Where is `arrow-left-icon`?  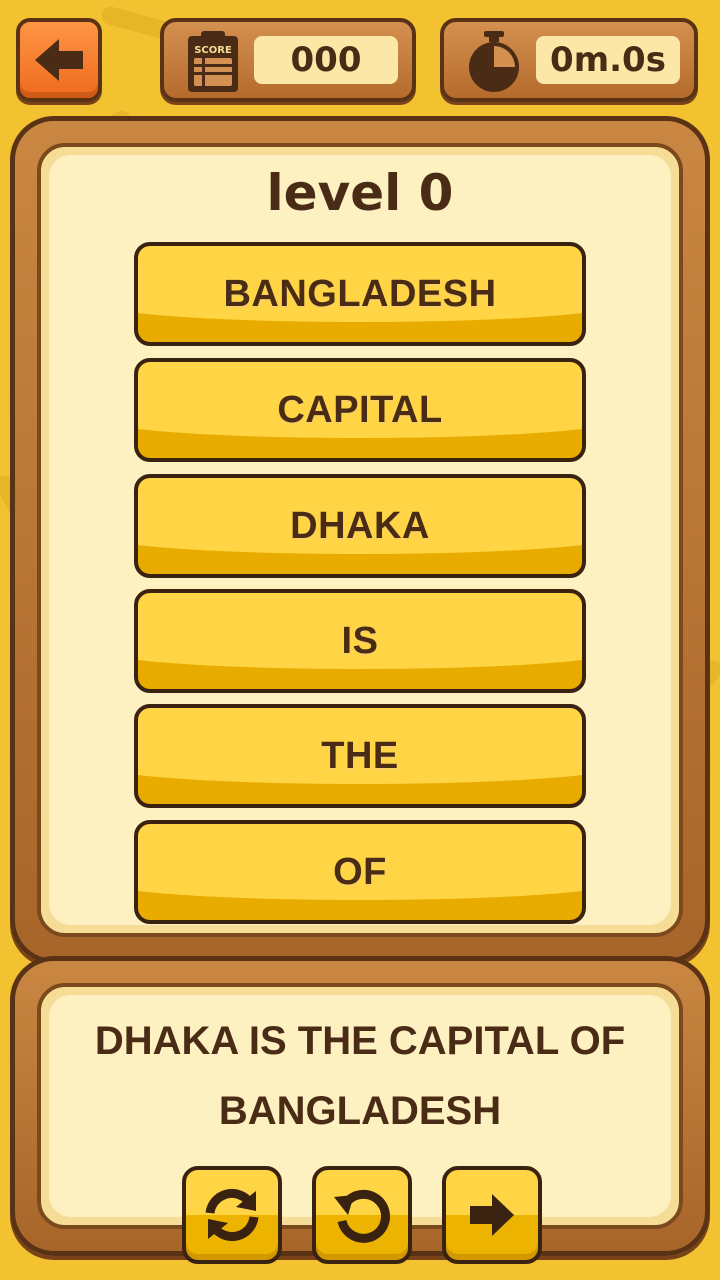
arrow-left-icon is located at coordinates (59, 60).